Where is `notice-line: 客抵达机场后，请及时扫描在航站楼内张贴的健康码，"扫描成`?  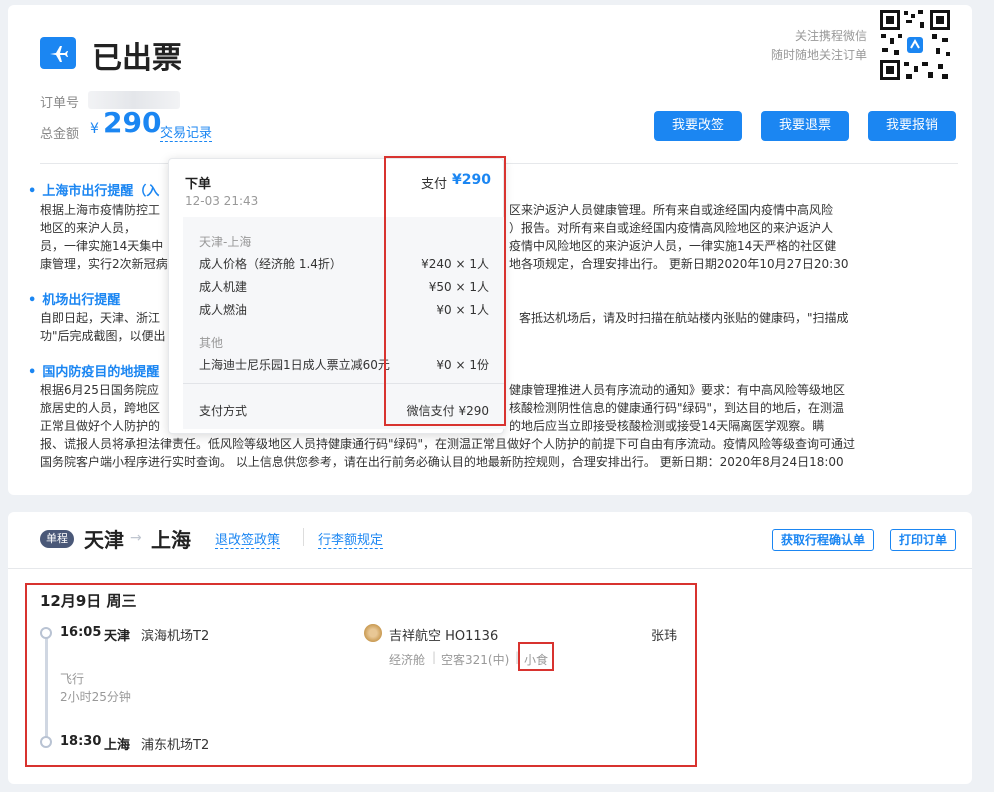 notice-line: 客抵达机场后，请及时扫描在航站楼内张贴的健康码，"扫描成 is located at coordinates (684, 318).